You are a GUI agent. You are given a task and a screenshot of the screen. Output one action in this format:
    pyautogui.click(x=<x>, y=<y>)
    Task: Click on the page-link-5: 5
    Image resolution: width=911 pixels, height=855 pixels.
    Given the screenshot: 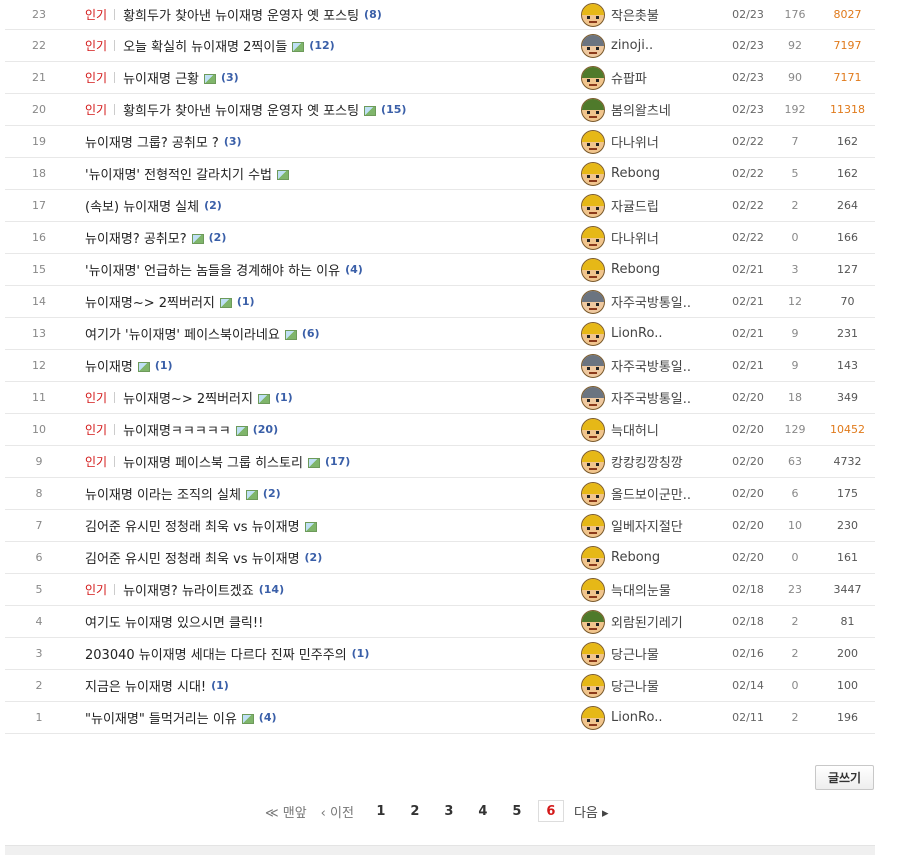 What is the action you would take?
    pyautogui.click(x=517, y=811)
    